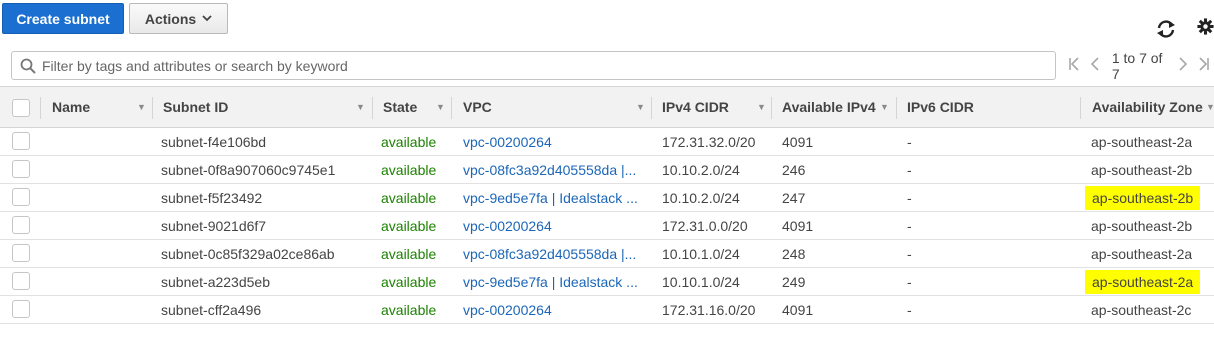 This screenshot has height=354, width=1214. What do you see at coordinates (1141, 309) in the screenshot?
I see `row-availability-zone: ap-southeast-2c` at bounding box center [1141, 309].